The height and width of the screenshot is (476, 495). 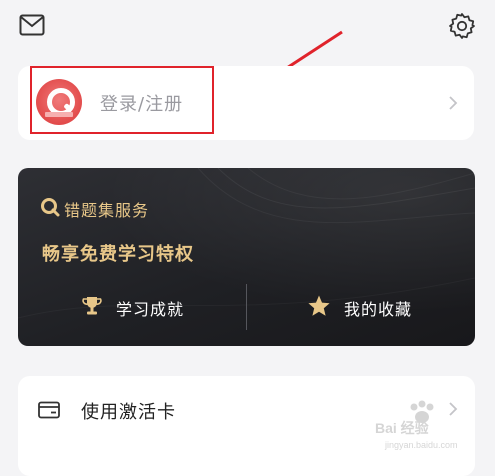 What do you see at coordinates (122, 100) in the screenshot?
I see `annotation-highlight-box` at bounding box center [122, 100].